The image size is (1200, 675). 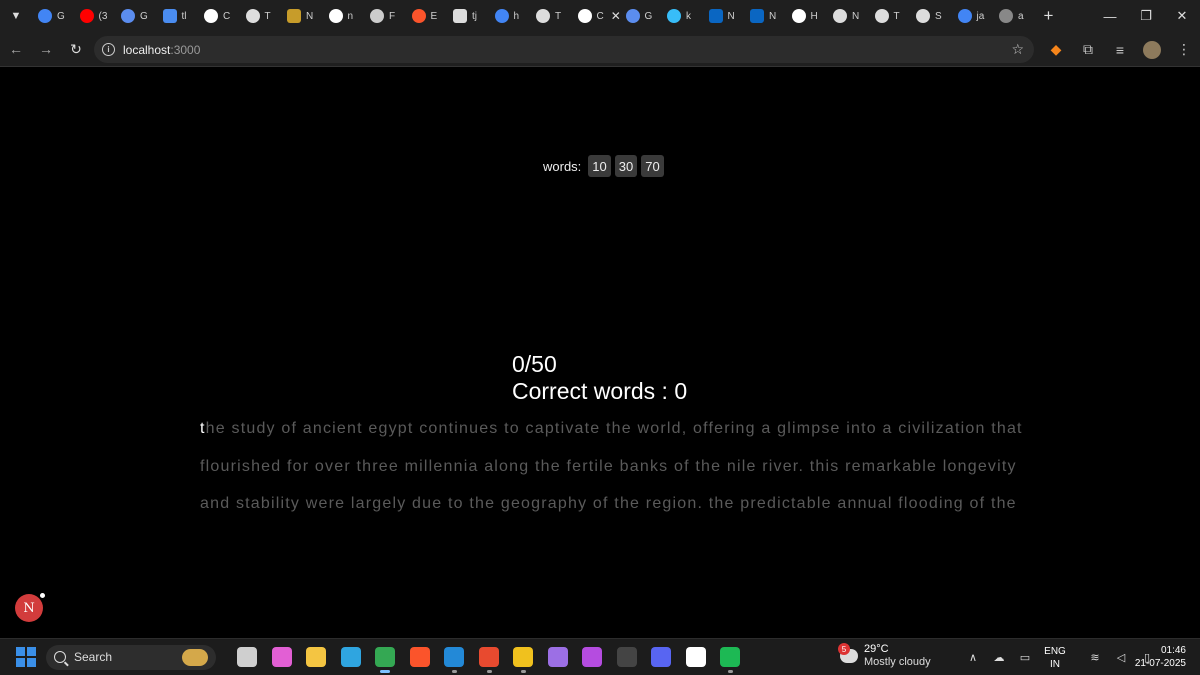 I want to click on vscode-icon, so click(x=454, y=657).